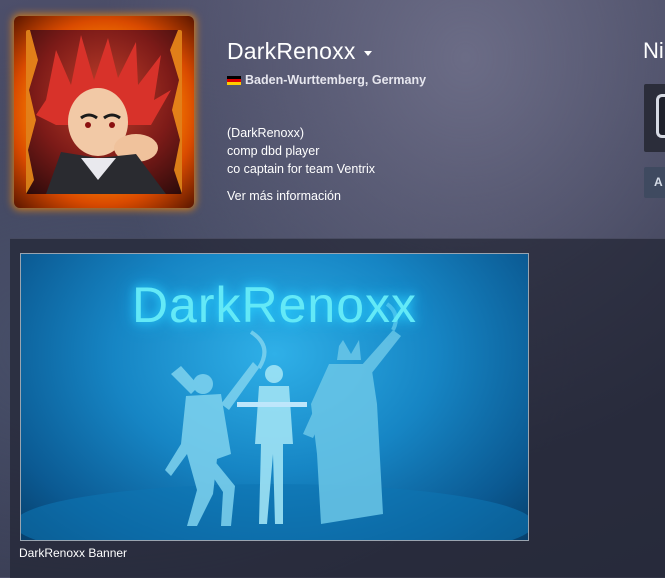 The image size is (665, 578). What do you see at coordinates (368, 53) in the screenshot?
I see `chevron-down-icon` at bounding box center [368, 53].